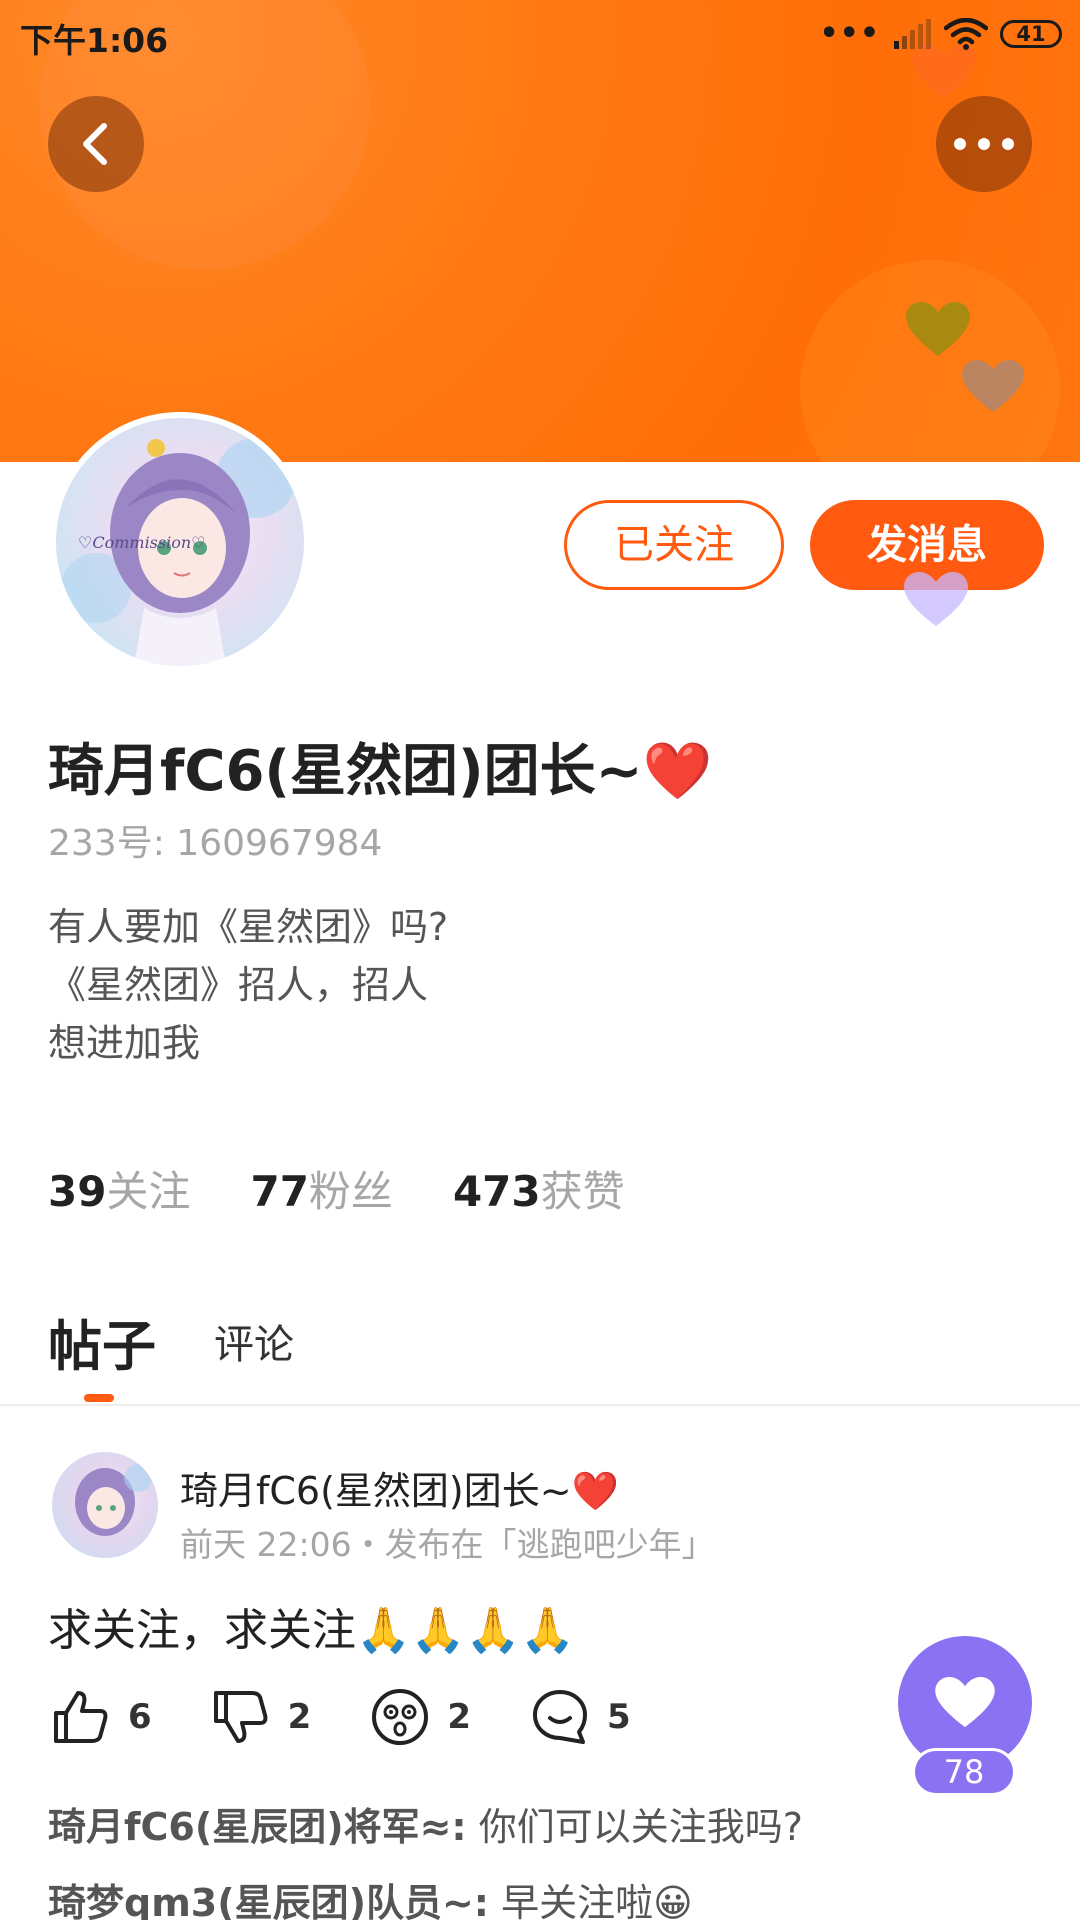 This screenshot has width=1080, height=1920. What do you see at coordinates (254, 1341) in the screenshot?
I see `tab-comments: 评论` at bounding box center [254, 1341].